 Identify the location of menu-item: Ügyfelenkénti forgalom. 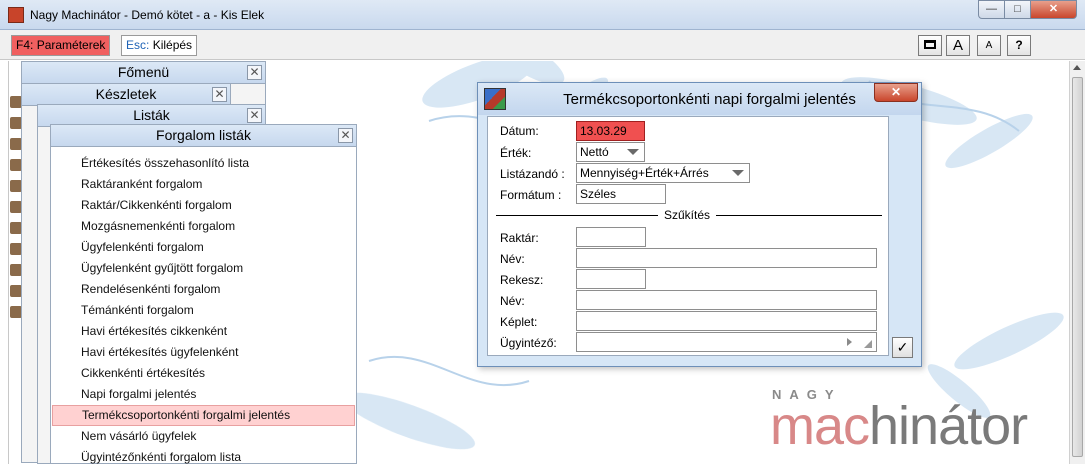
(203, 247).